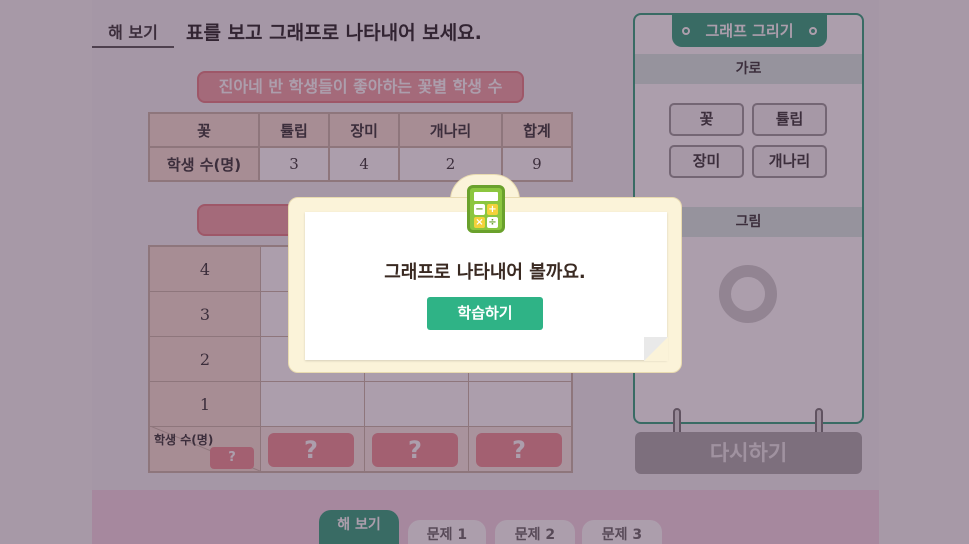  I want to click on learn-button: 학습하기, so click(485, 313).